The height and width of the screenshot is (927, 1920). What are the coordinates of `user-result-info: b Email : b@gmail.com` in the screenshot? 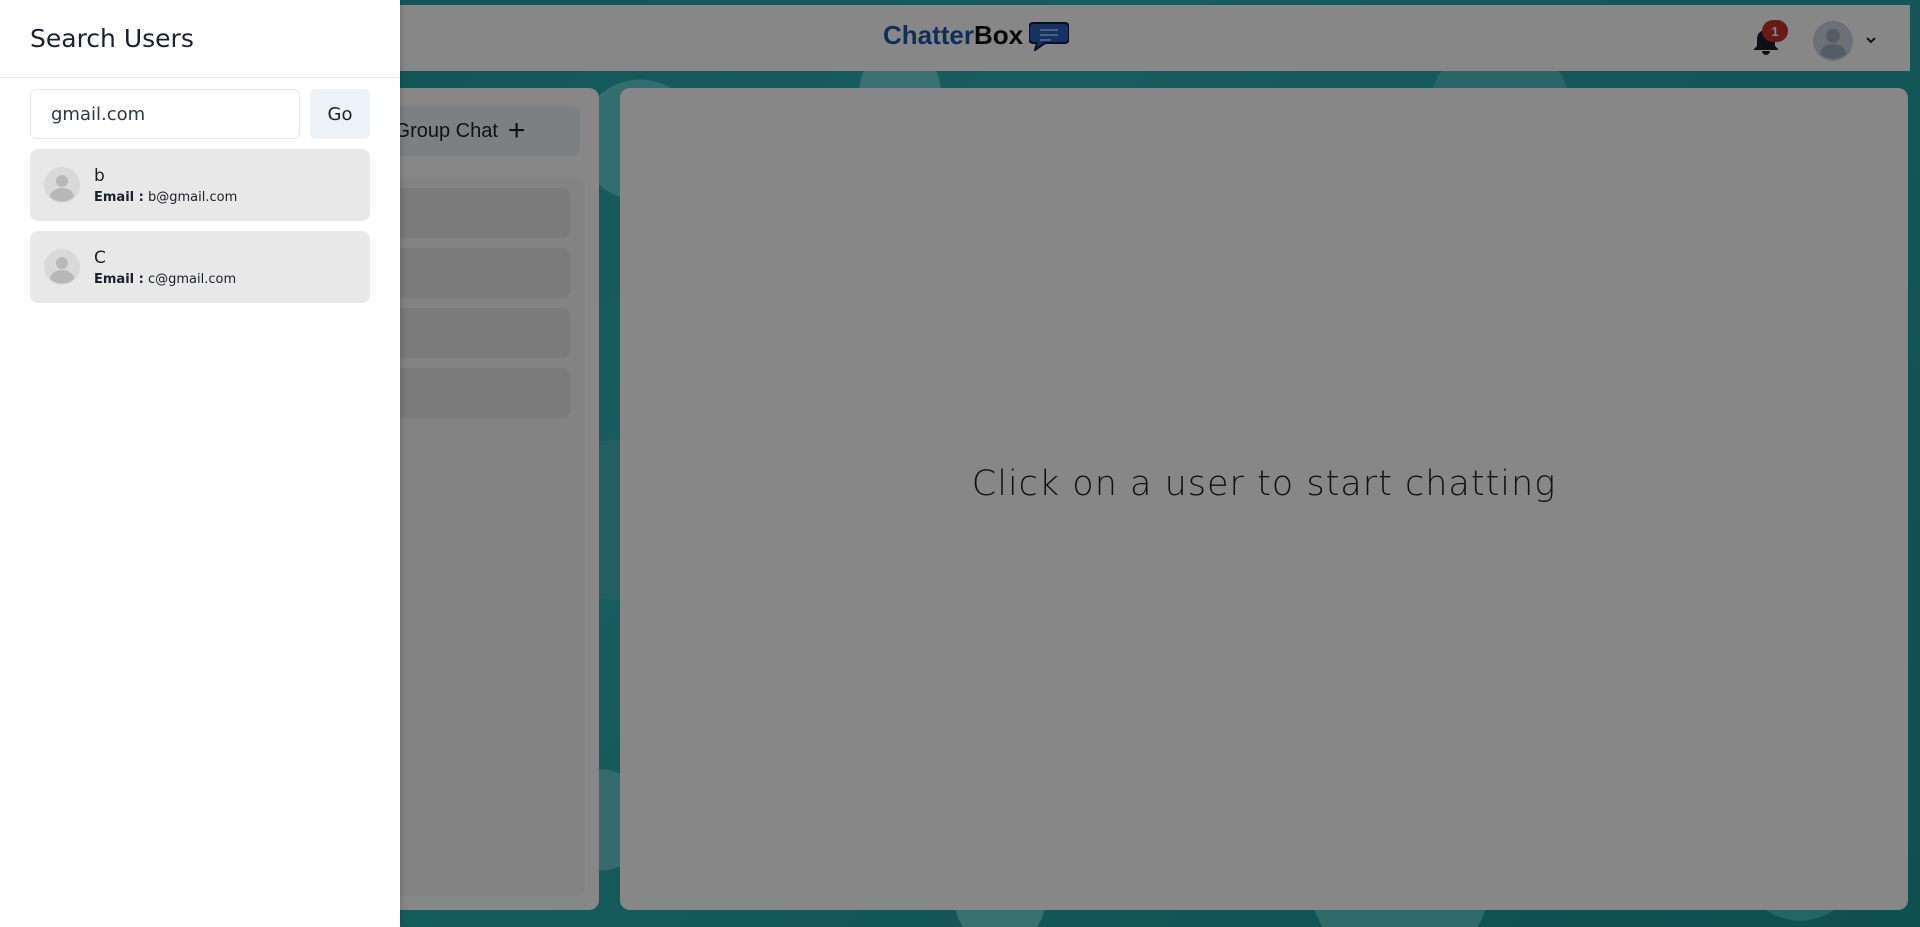 It's located at (165, 185).